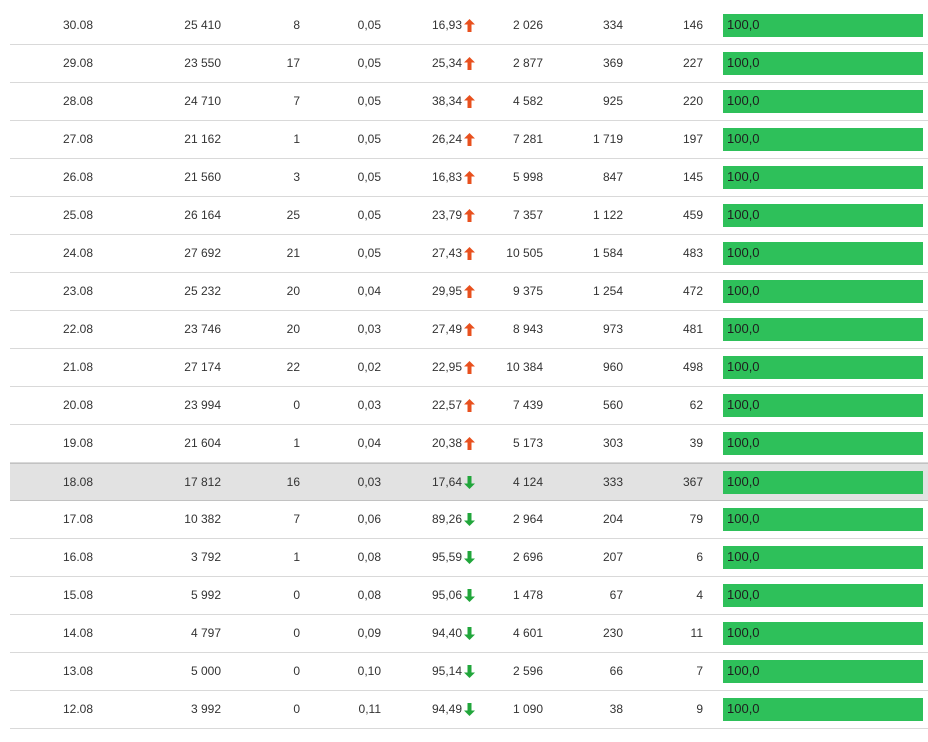  I want to click on date-cell: 19.08, so click(78, 443).